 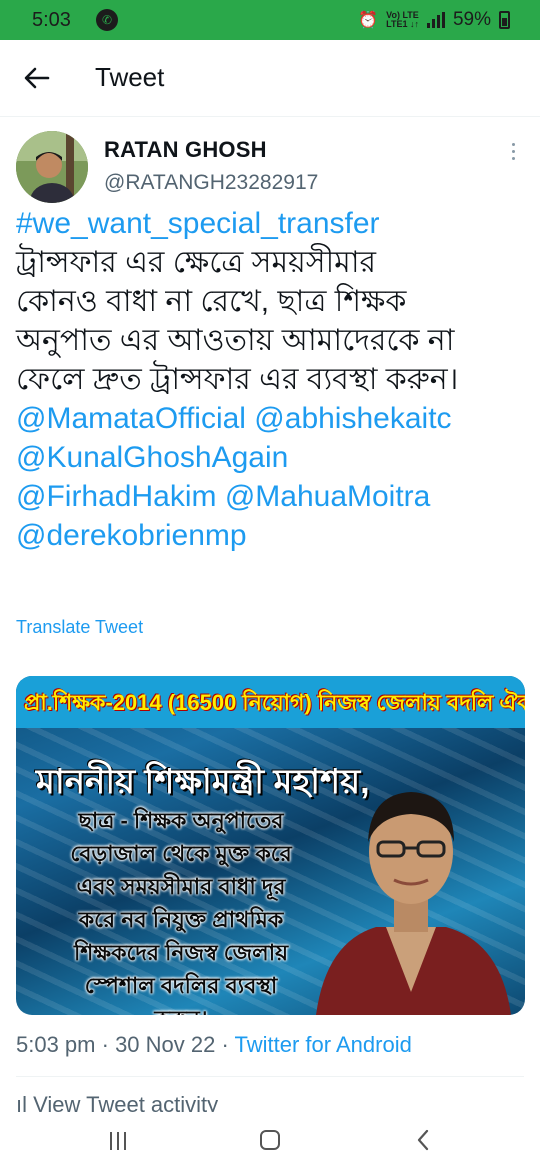 What do you see at coordinates (211, 183) in the screenshot?
I see `author-handle: @RATANGH23282917` at bounding box center [211, 183].